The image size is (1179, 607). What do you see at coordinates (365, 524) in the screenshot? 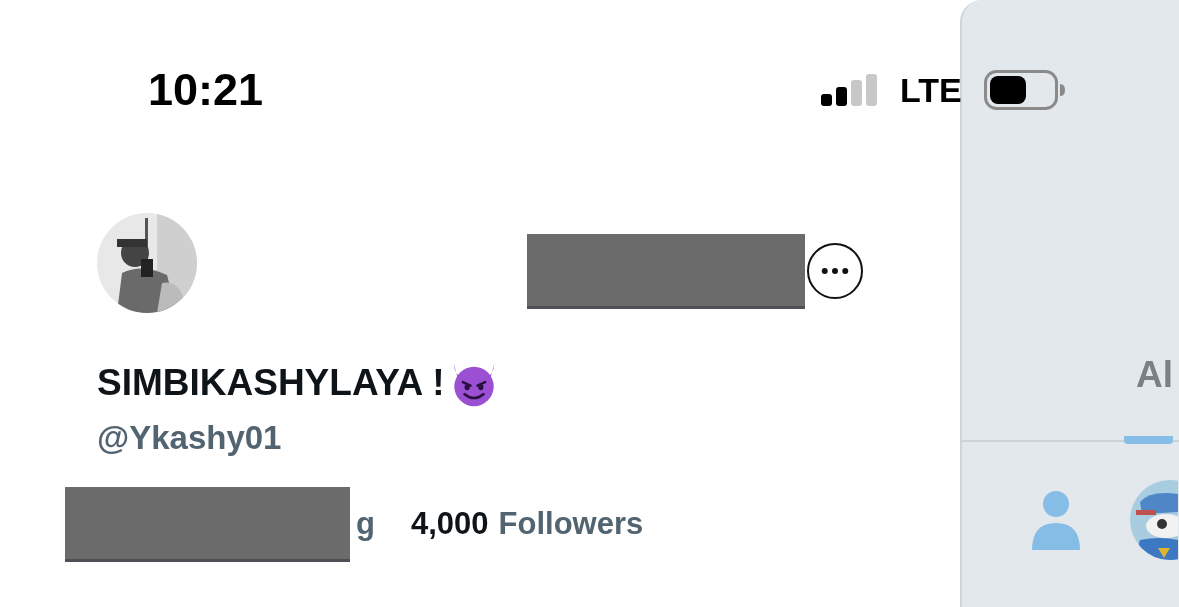
I see `following-label: g` at bounding box center [365, 524].